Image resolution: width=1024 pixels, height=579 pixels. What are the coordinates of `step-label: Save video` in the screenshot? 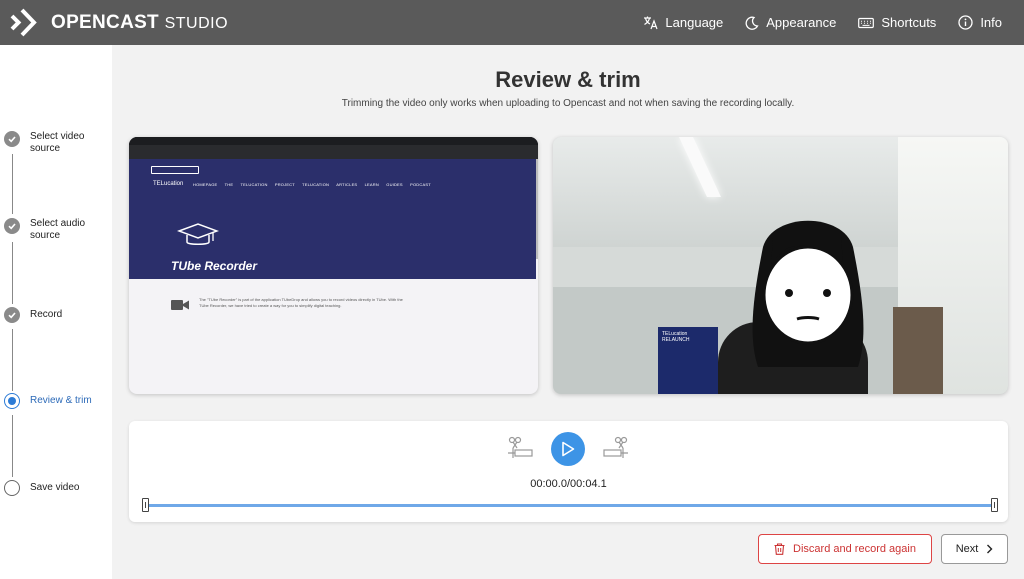 It's located at (55, 487).